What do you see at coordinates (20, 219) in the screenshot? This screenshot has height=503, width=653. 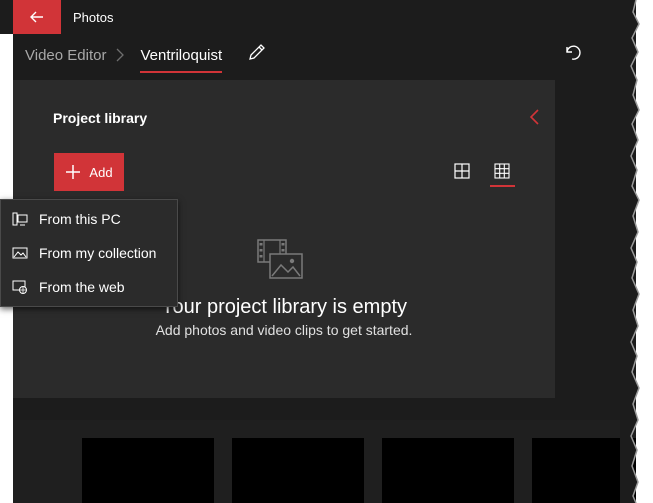 I see `computer-icon` at bounding box center [20, 219].